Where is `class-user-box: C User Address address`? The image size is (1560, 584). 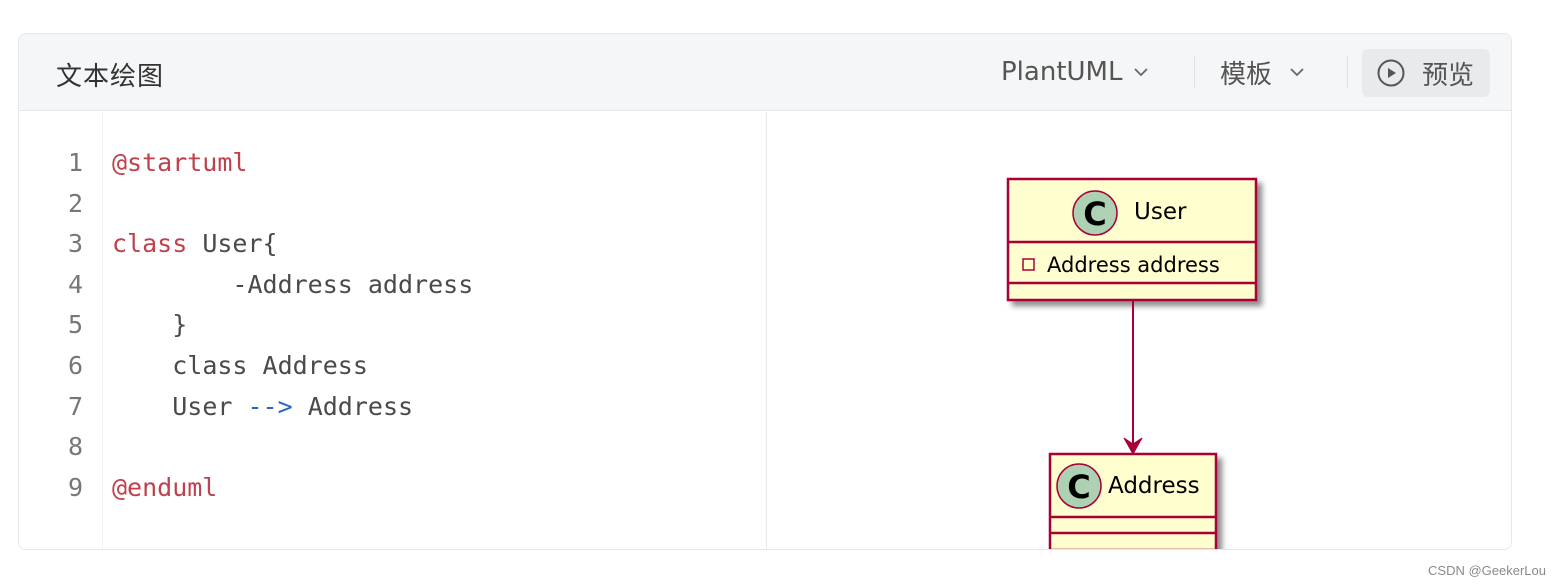 class-user-box: C User Address address is located at coordinates (1132, 239).